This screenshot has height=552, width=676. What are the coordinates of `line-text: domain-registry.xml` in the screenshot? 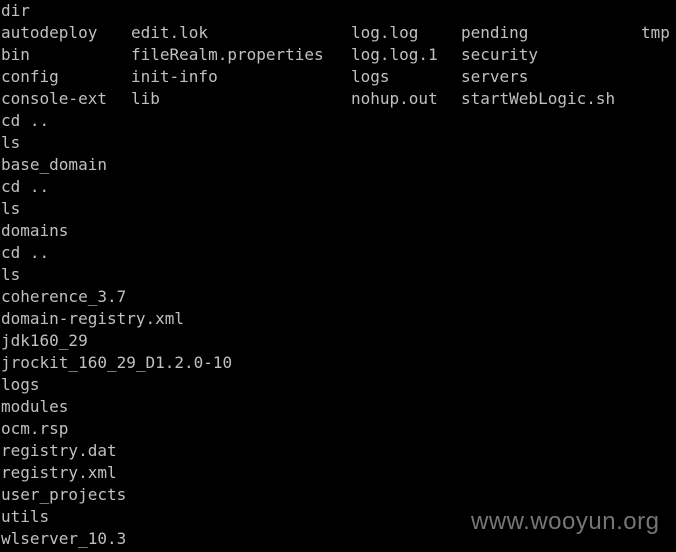 It's located at (93, 318).